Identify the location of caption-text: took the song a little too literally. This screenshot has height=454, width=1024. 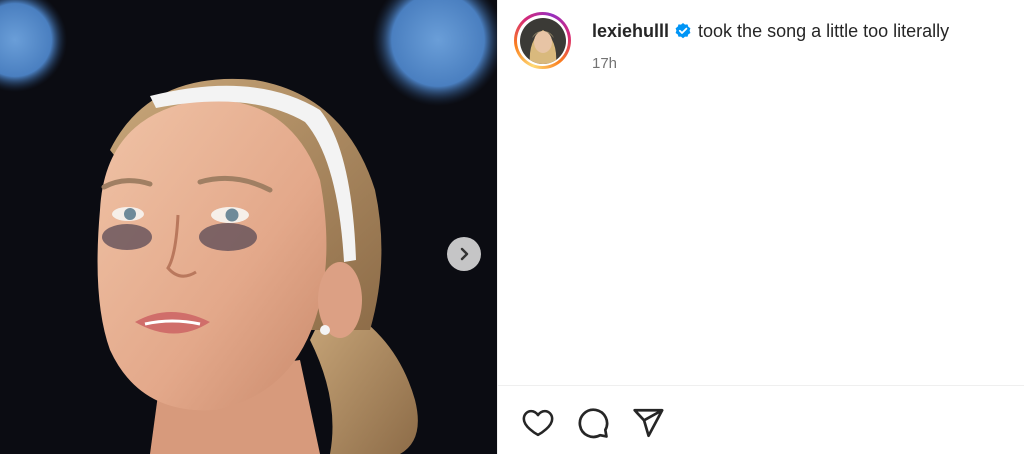
(824, 31).